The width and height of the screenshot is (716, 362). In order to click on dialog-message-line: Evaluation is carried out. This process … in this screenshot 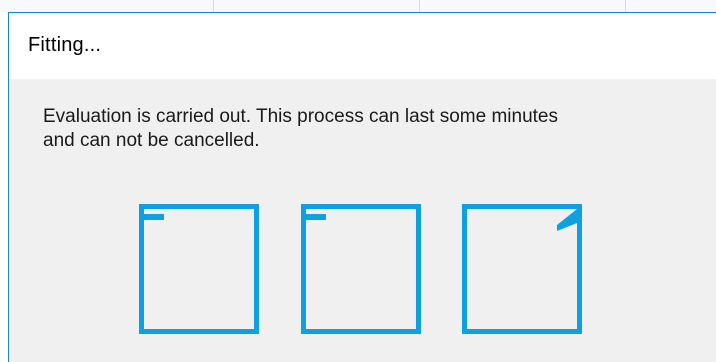, I will do `click(300, 116)`.